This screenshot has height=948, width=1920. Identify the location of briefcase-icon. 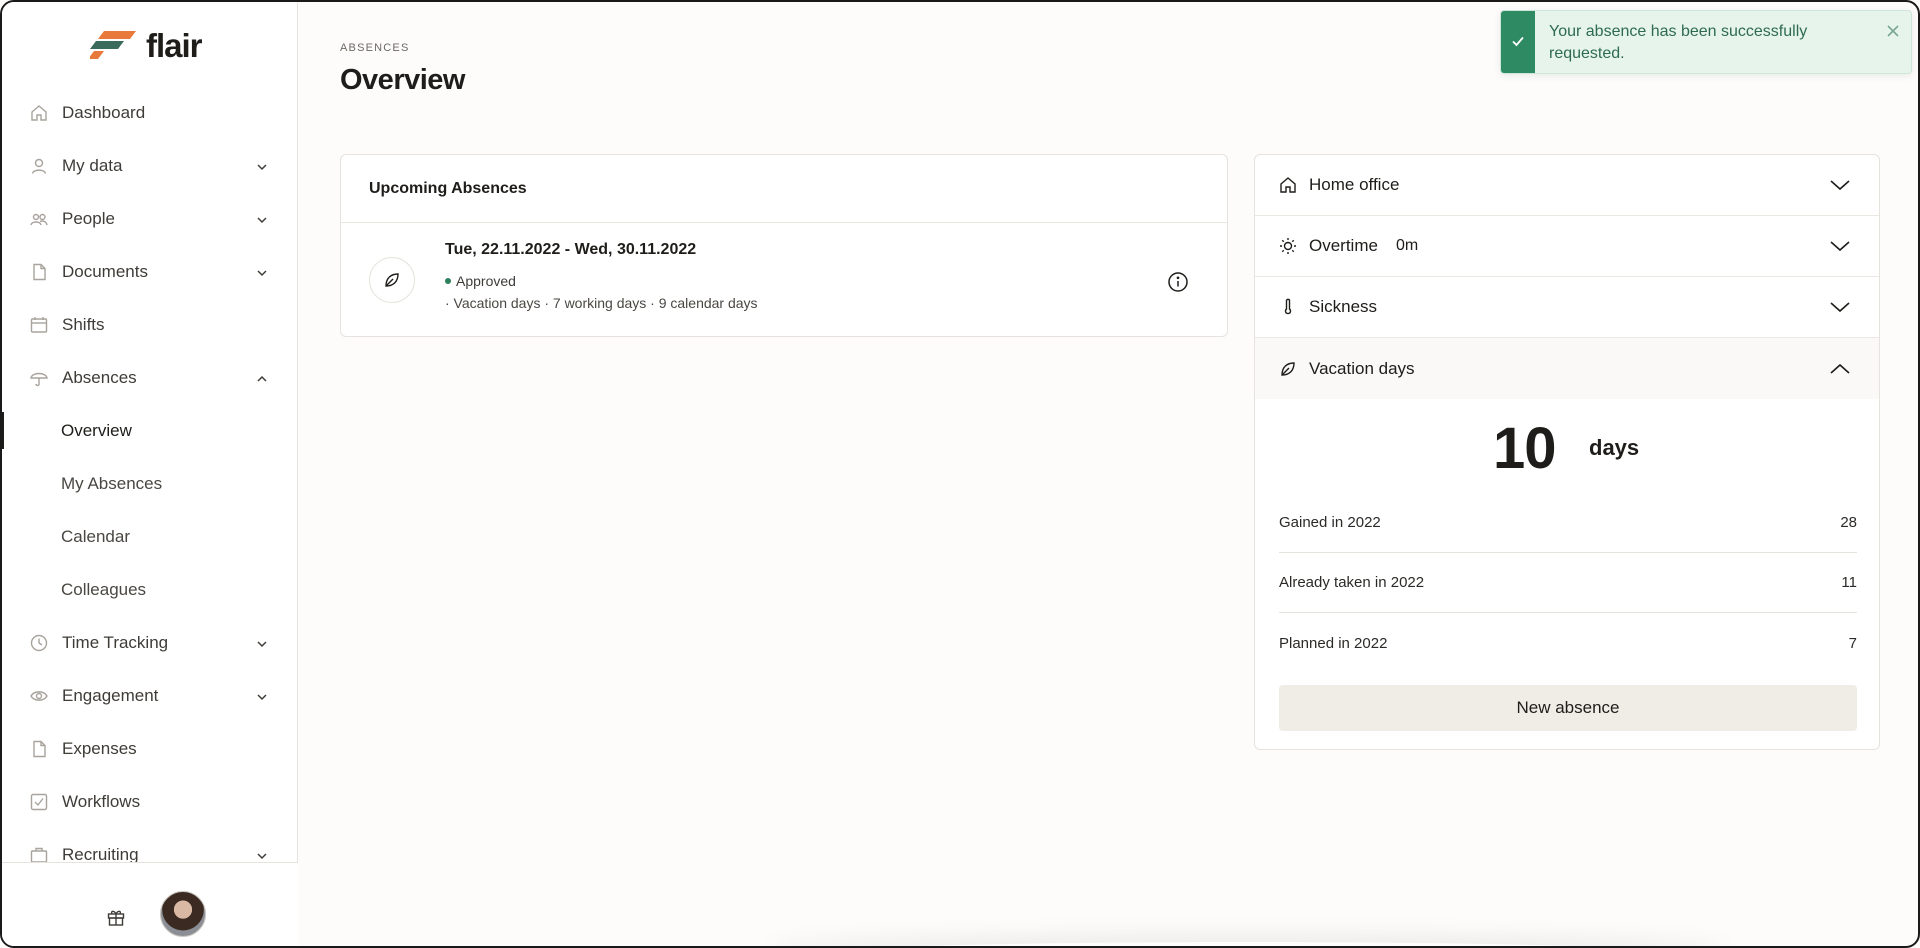
(39, 854).